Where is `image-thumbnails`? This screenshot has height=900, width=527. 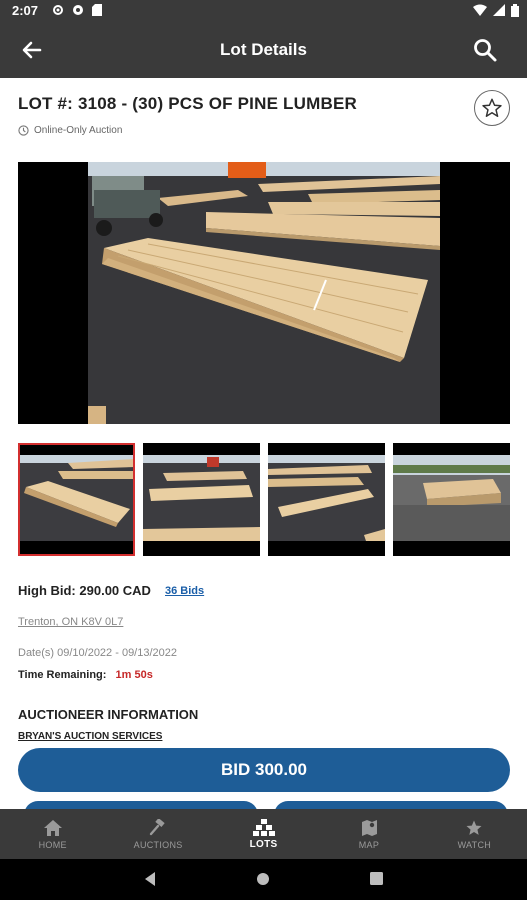
image-thumbnails is located at coordinates (264, 499).